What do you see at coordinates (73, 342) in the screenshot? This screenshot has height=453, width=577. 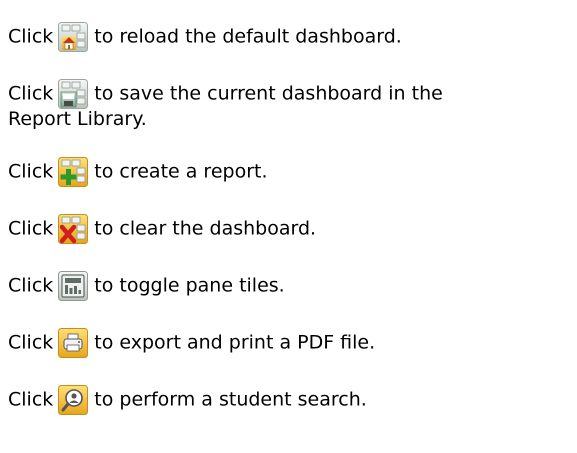 I see `print-icon` at bounding box center [73, 342].